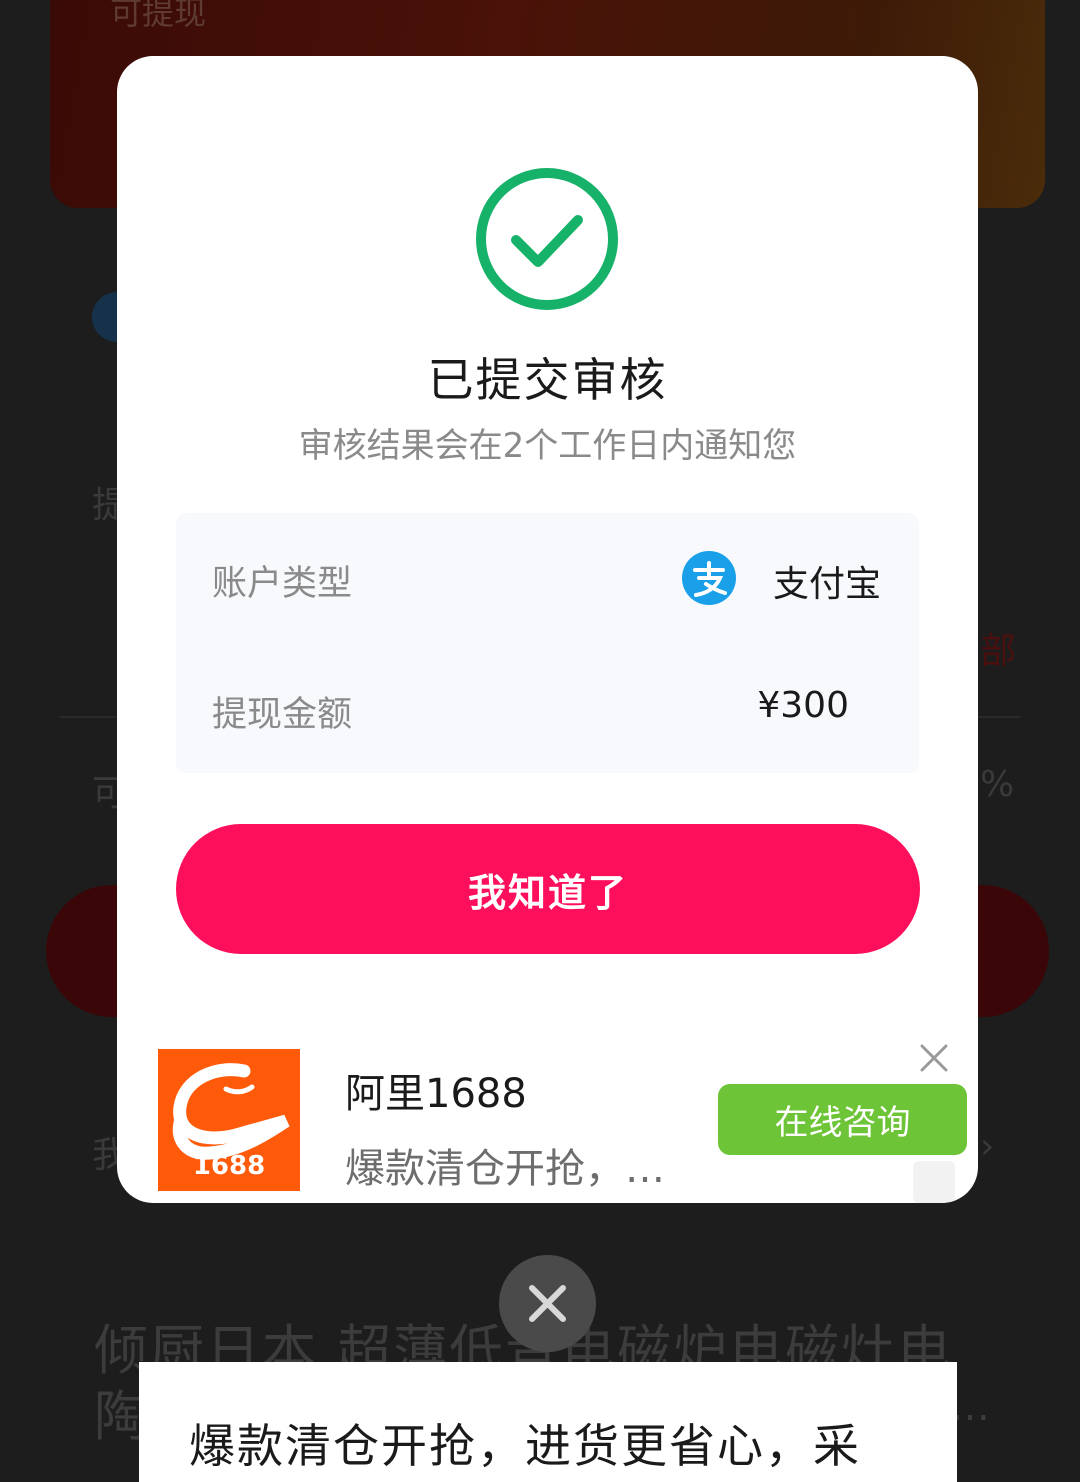  Describe the element at coordinates (547, 380) in the screenshot. I see `dialog-title: 已提交审核` at that location.